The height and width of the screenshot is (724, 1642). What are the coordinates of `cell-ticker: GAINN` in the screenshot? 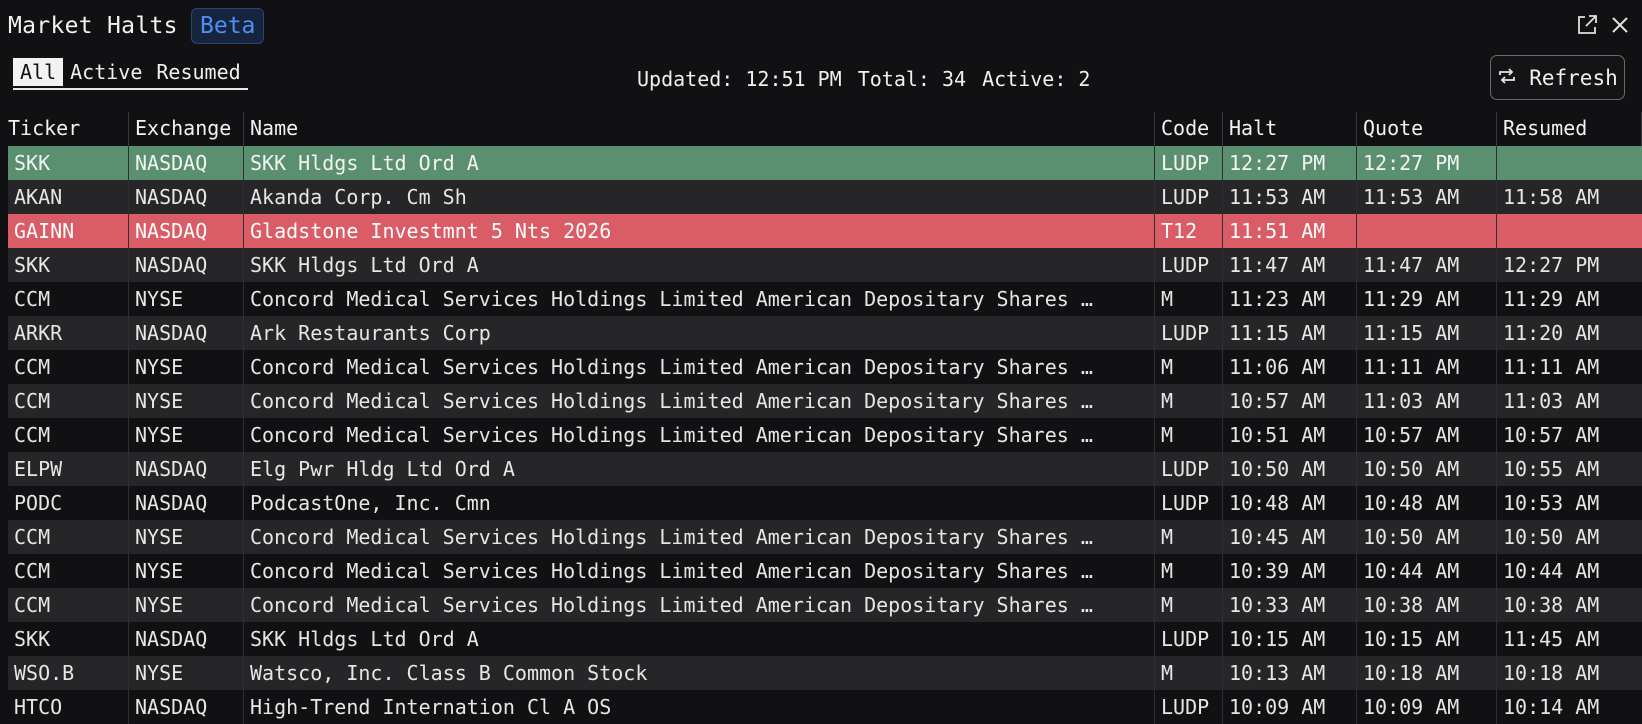 It's located at (68, 231).